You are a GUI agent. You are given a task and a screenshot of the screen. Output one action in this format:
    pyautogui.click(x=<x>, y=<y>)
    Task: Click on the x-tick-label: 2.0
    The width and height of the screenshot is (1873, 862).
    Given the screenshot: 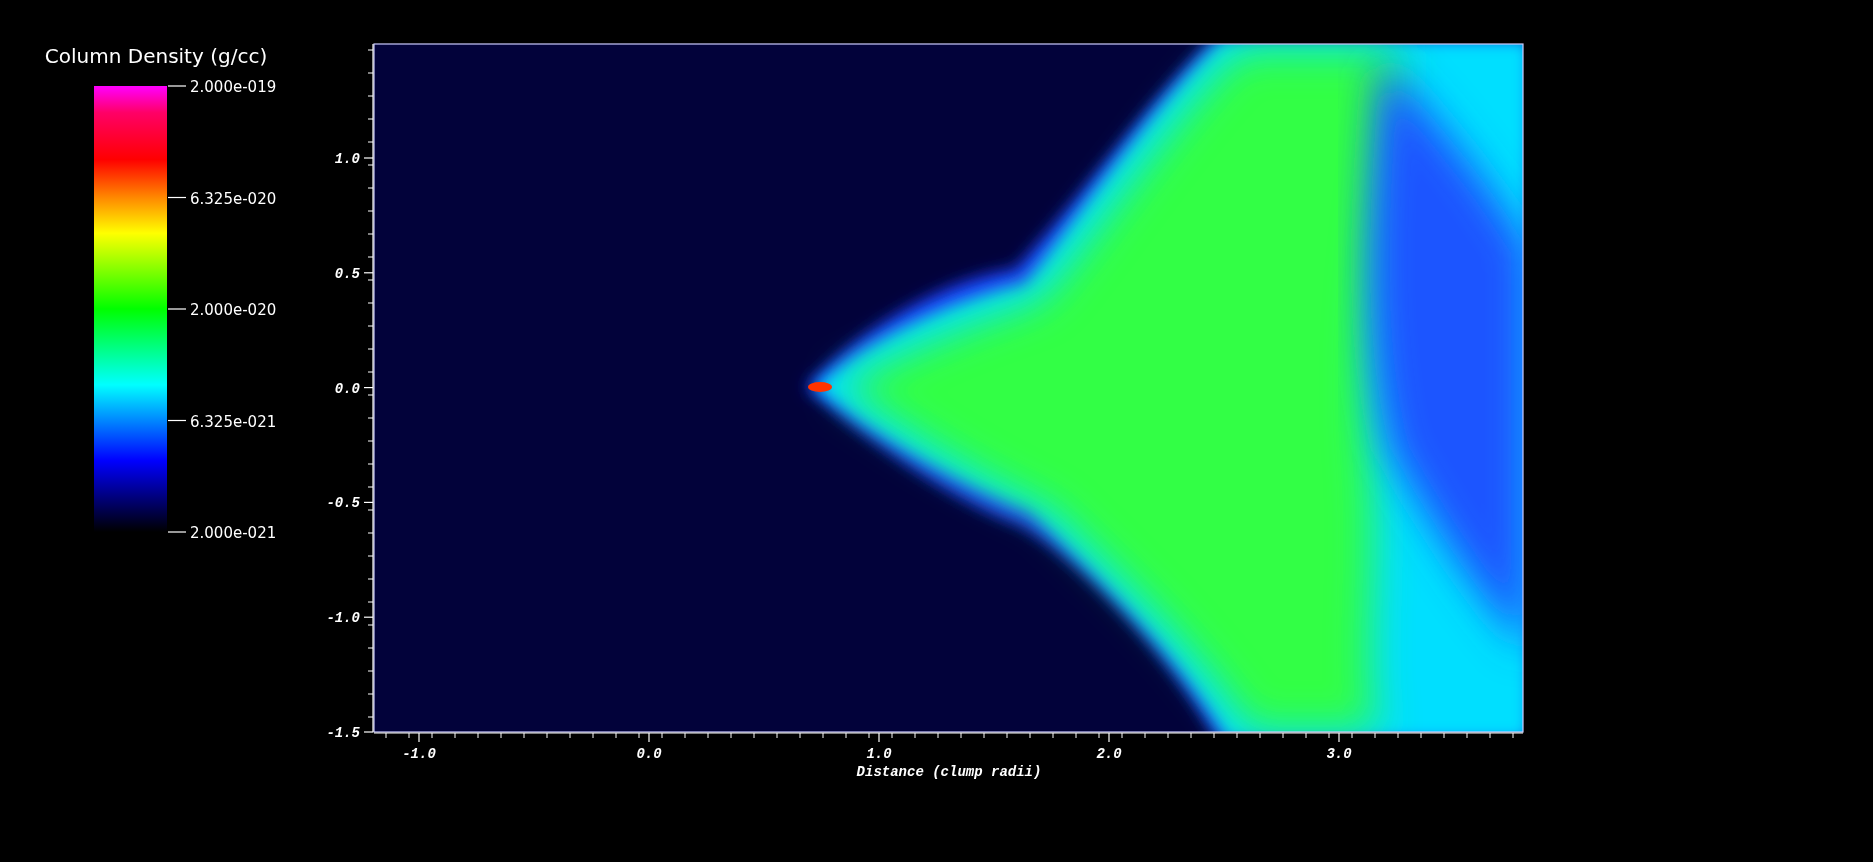 What is the action you would take?
    pyautogui.click(x=1109, y=754)
    